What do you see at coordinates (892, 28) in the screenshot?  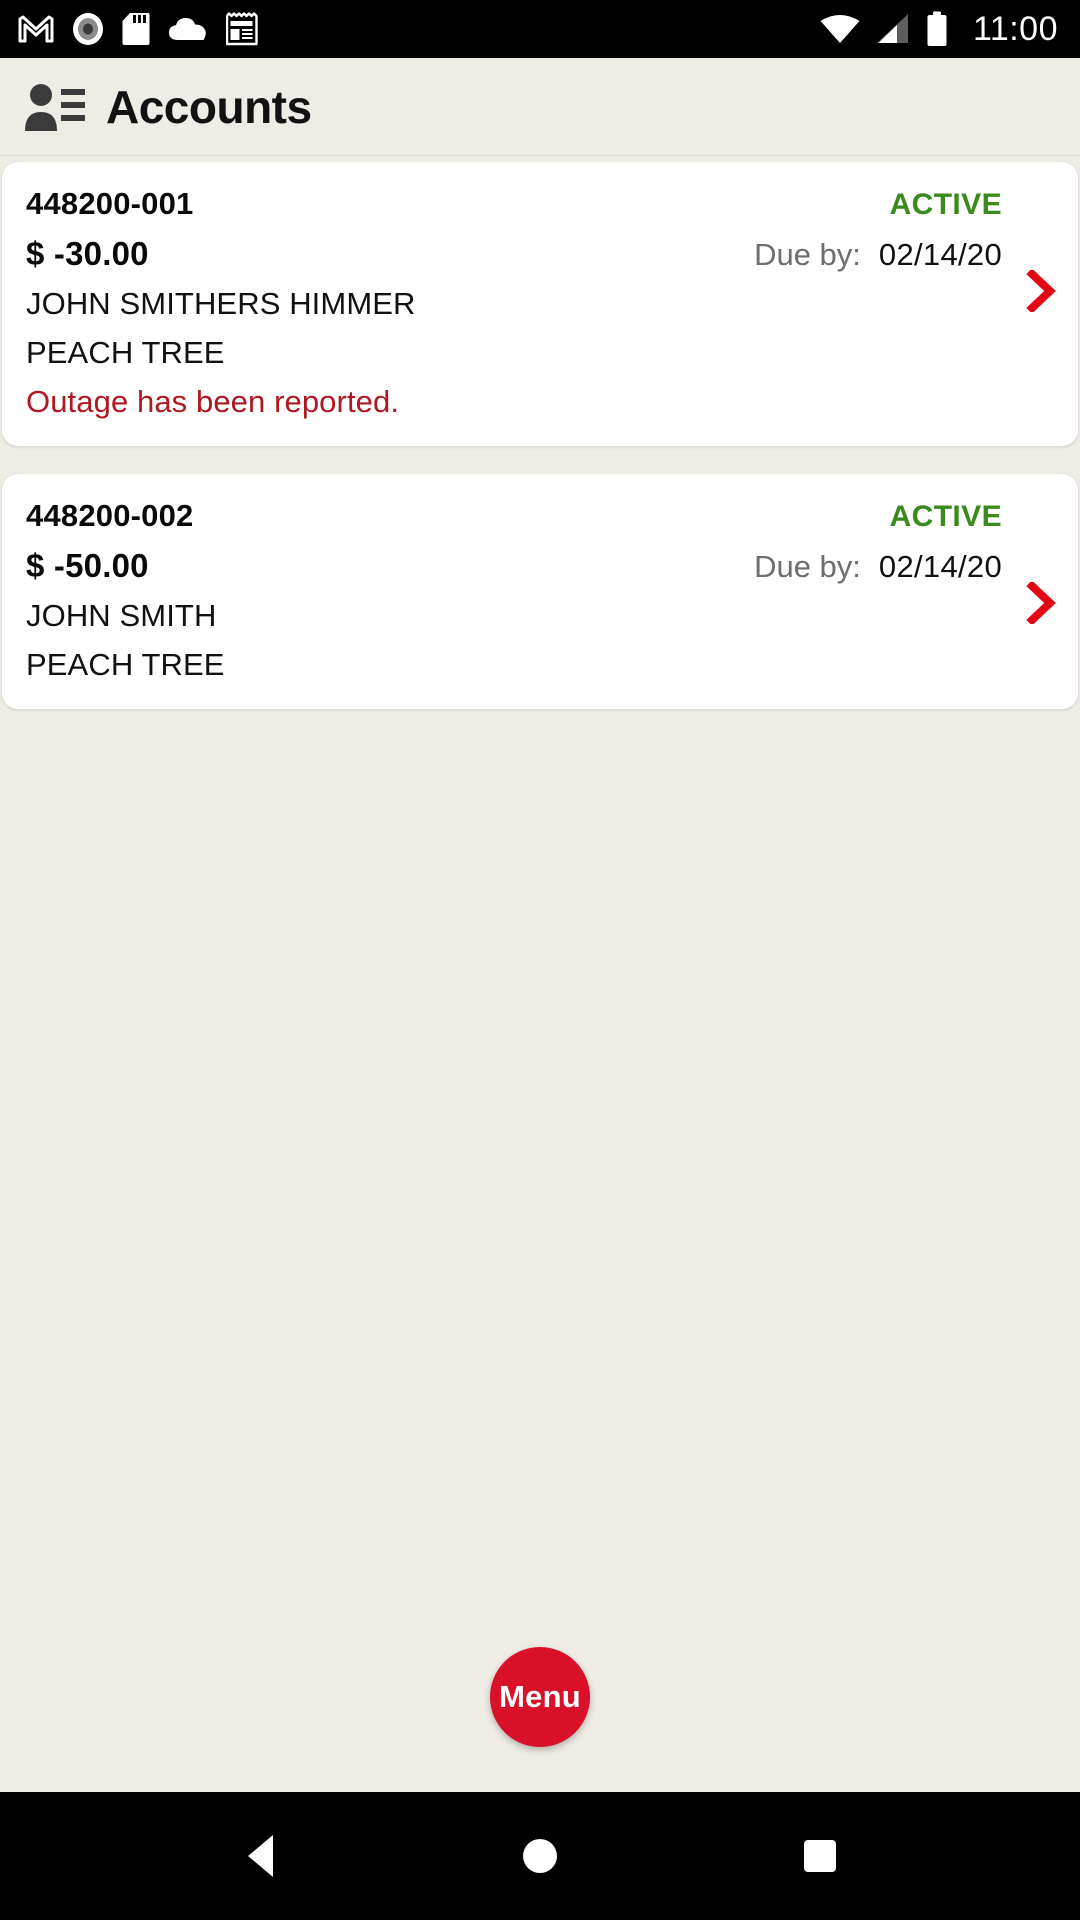 I see `cellular-signal-icon` at bounding box center [892, 28].